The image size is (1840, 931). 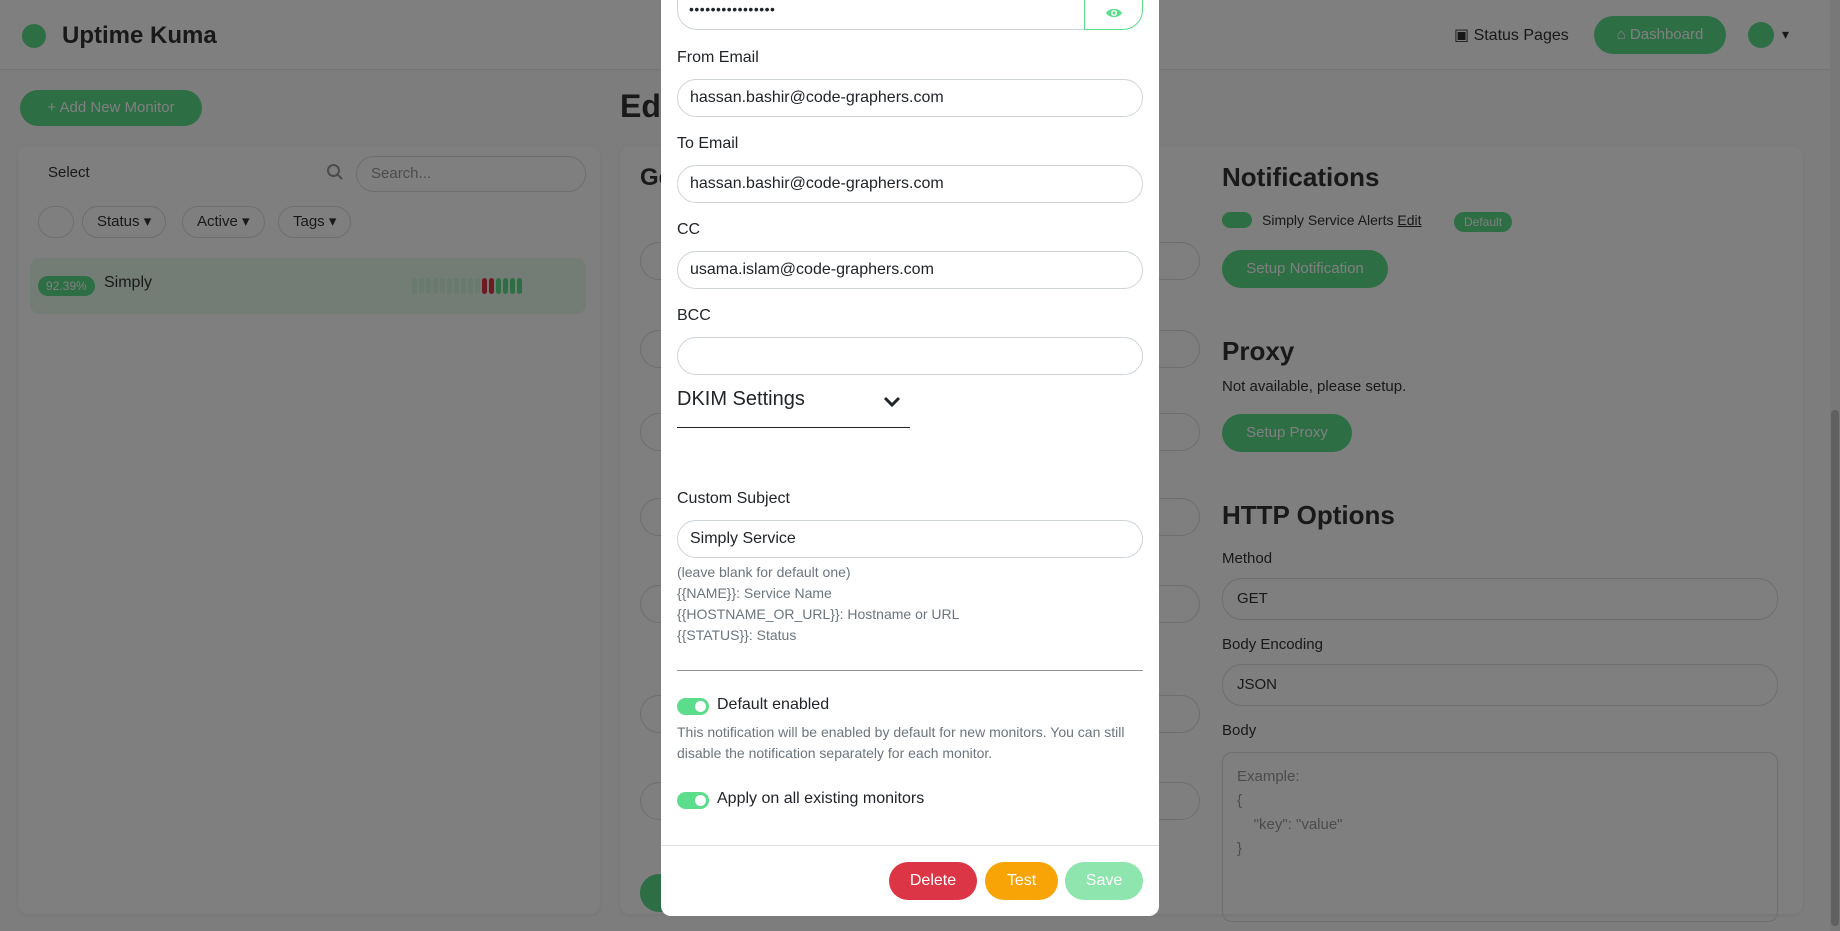 What do you see at coordinates (694, 315) in the screenshot?
I see `bcc-label: BCC` at bounding box center [694, 315].